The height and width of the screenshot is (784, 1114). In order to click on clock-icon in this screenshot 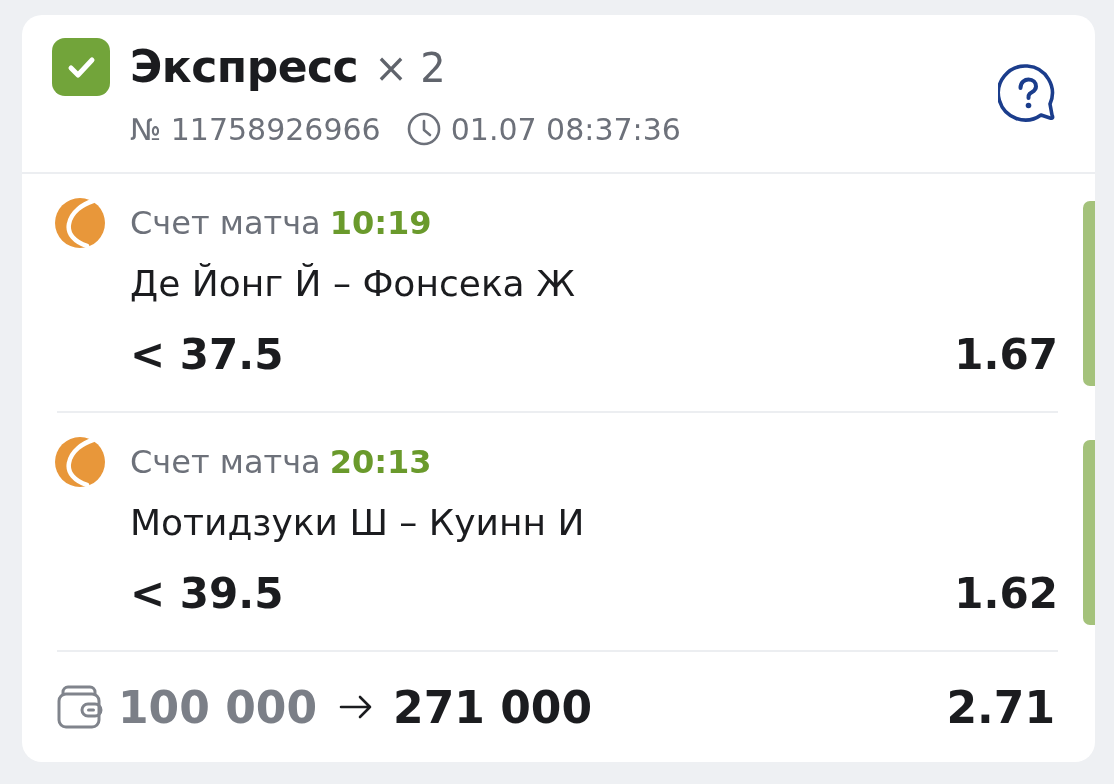, I will do `click(423, 129)`.